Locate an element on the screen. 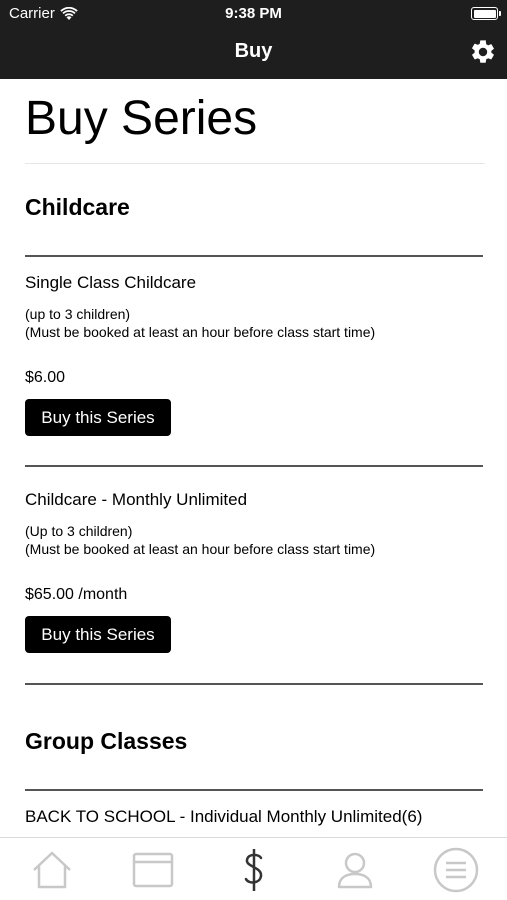 The image size is (507, 900). series-name: Childcare - Monthly Unlimited is located at coordinates (136, 499).